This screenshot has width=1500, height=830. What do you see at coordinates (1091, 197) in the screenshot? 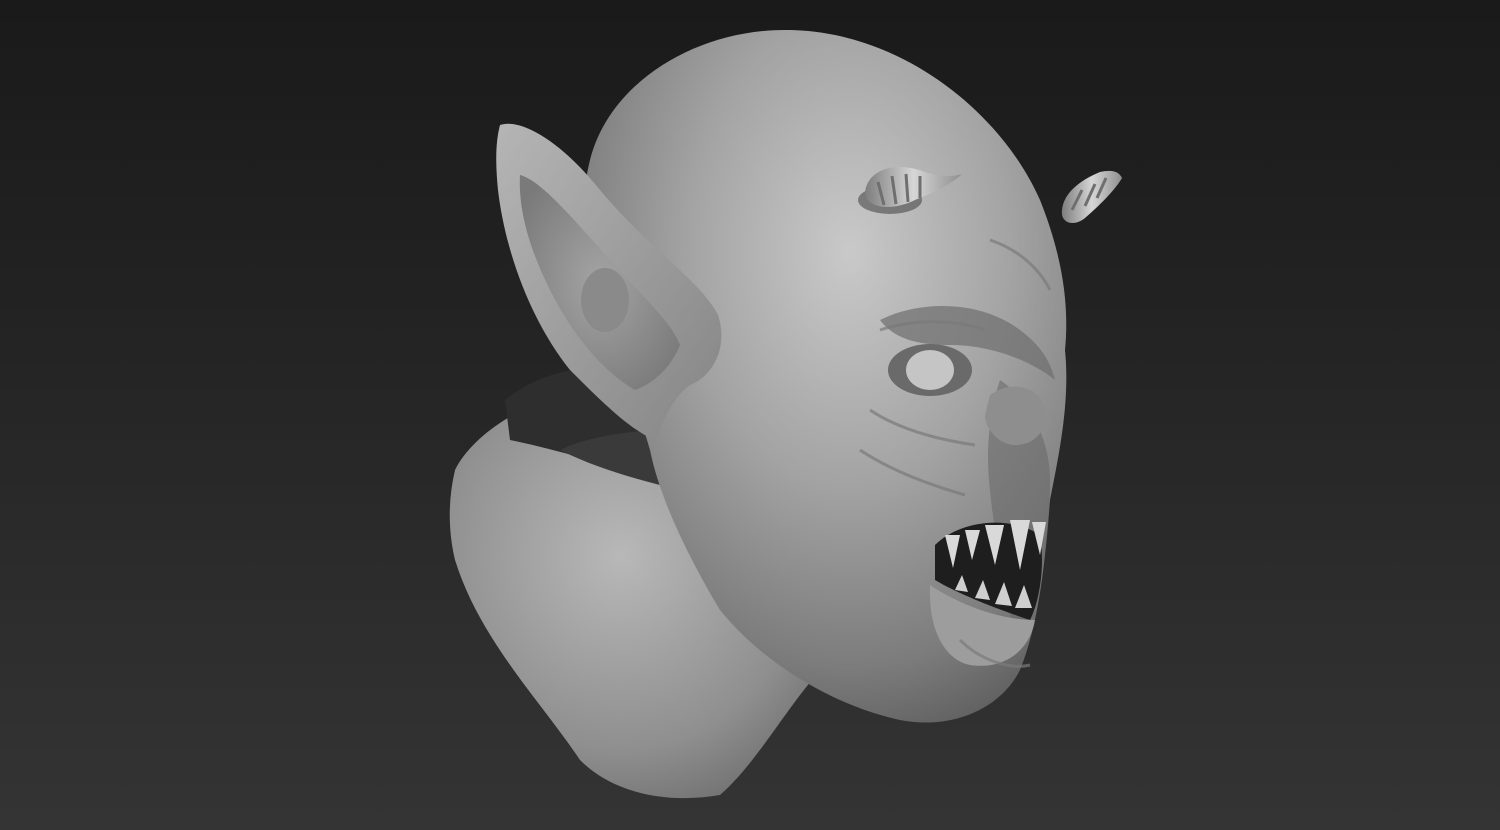
I see `right-horn` at bounding box center [1091, 197].